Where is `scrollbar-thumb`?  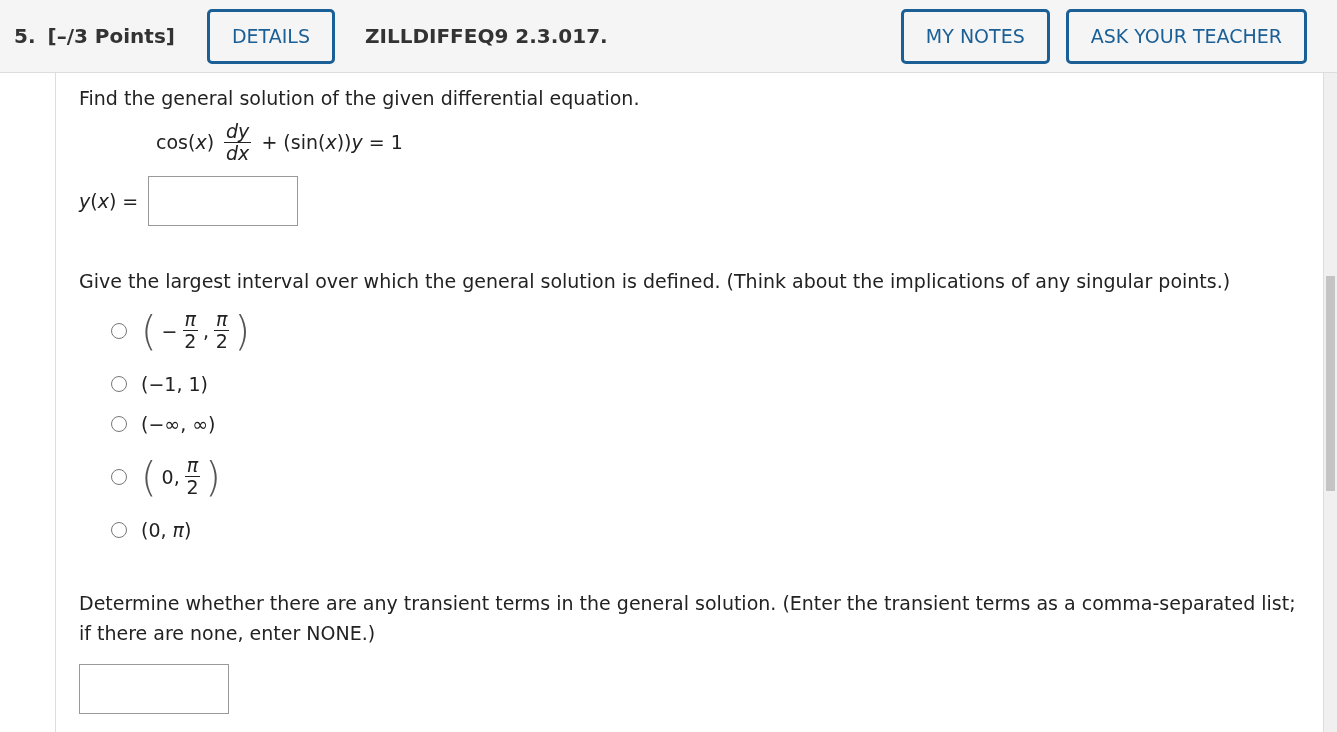 scrollbar-thumb is located at coordinates (1330, 383).